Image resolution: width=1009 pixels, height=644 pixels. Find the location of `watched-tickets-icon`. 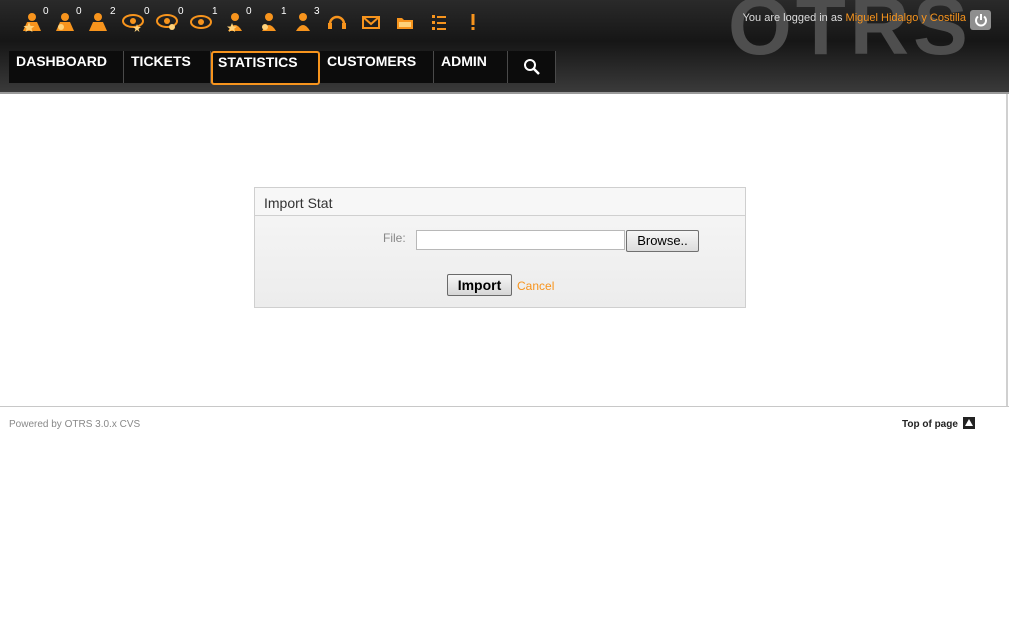

watched-tickets-icon is located at coordinates (201, 22).